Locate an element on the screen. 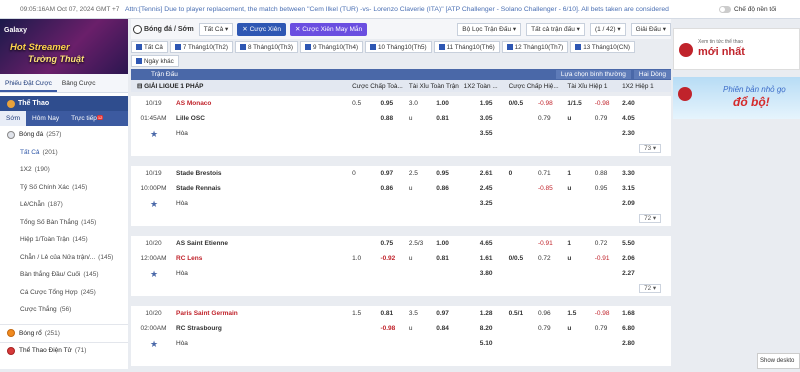 Image resolution: width=800 pixels, height=372 pixels. odds-cell: 3.30 is located at coordinates (646, 173).